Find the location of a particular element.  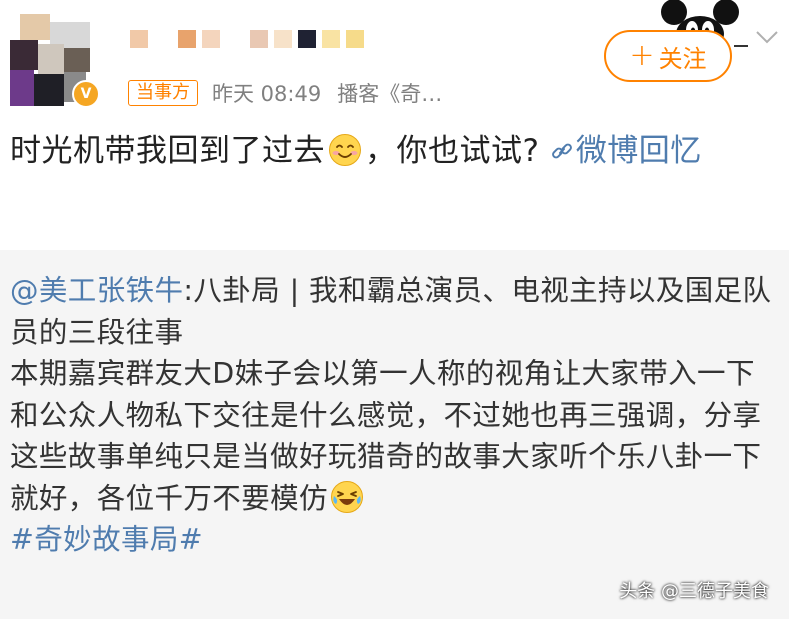

follow-button: + 关注 is located at coordinates (668, 56).